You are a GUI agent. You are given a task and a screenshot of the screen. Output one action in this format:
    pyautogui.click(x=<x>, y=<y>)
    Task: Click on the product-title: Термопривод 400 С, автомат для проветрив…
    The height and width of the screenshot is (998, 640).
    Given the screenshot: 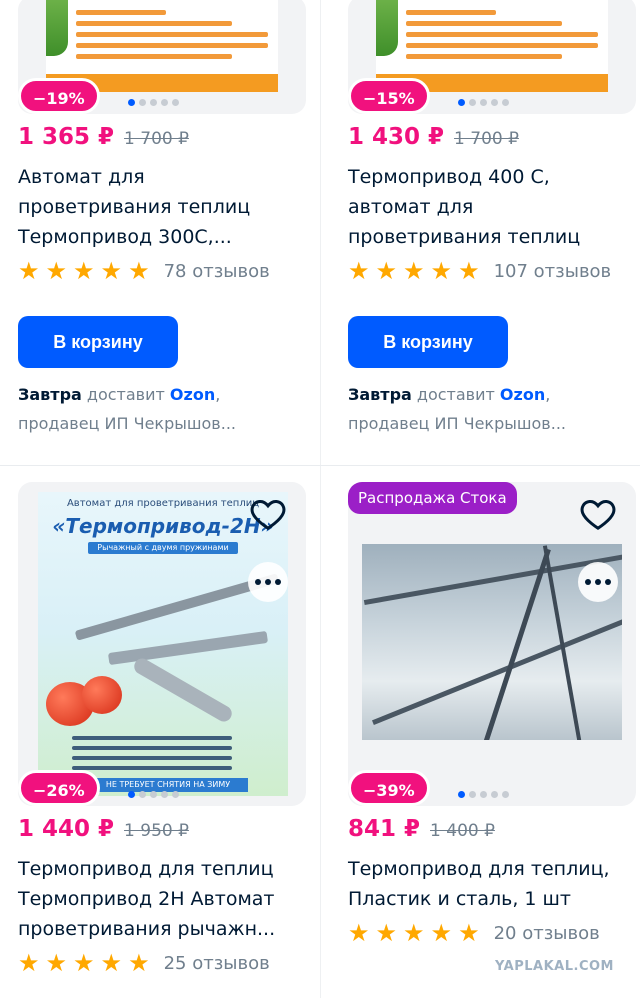 What is the action you would take?
    pyautogui.click(x=493, y=207)
    